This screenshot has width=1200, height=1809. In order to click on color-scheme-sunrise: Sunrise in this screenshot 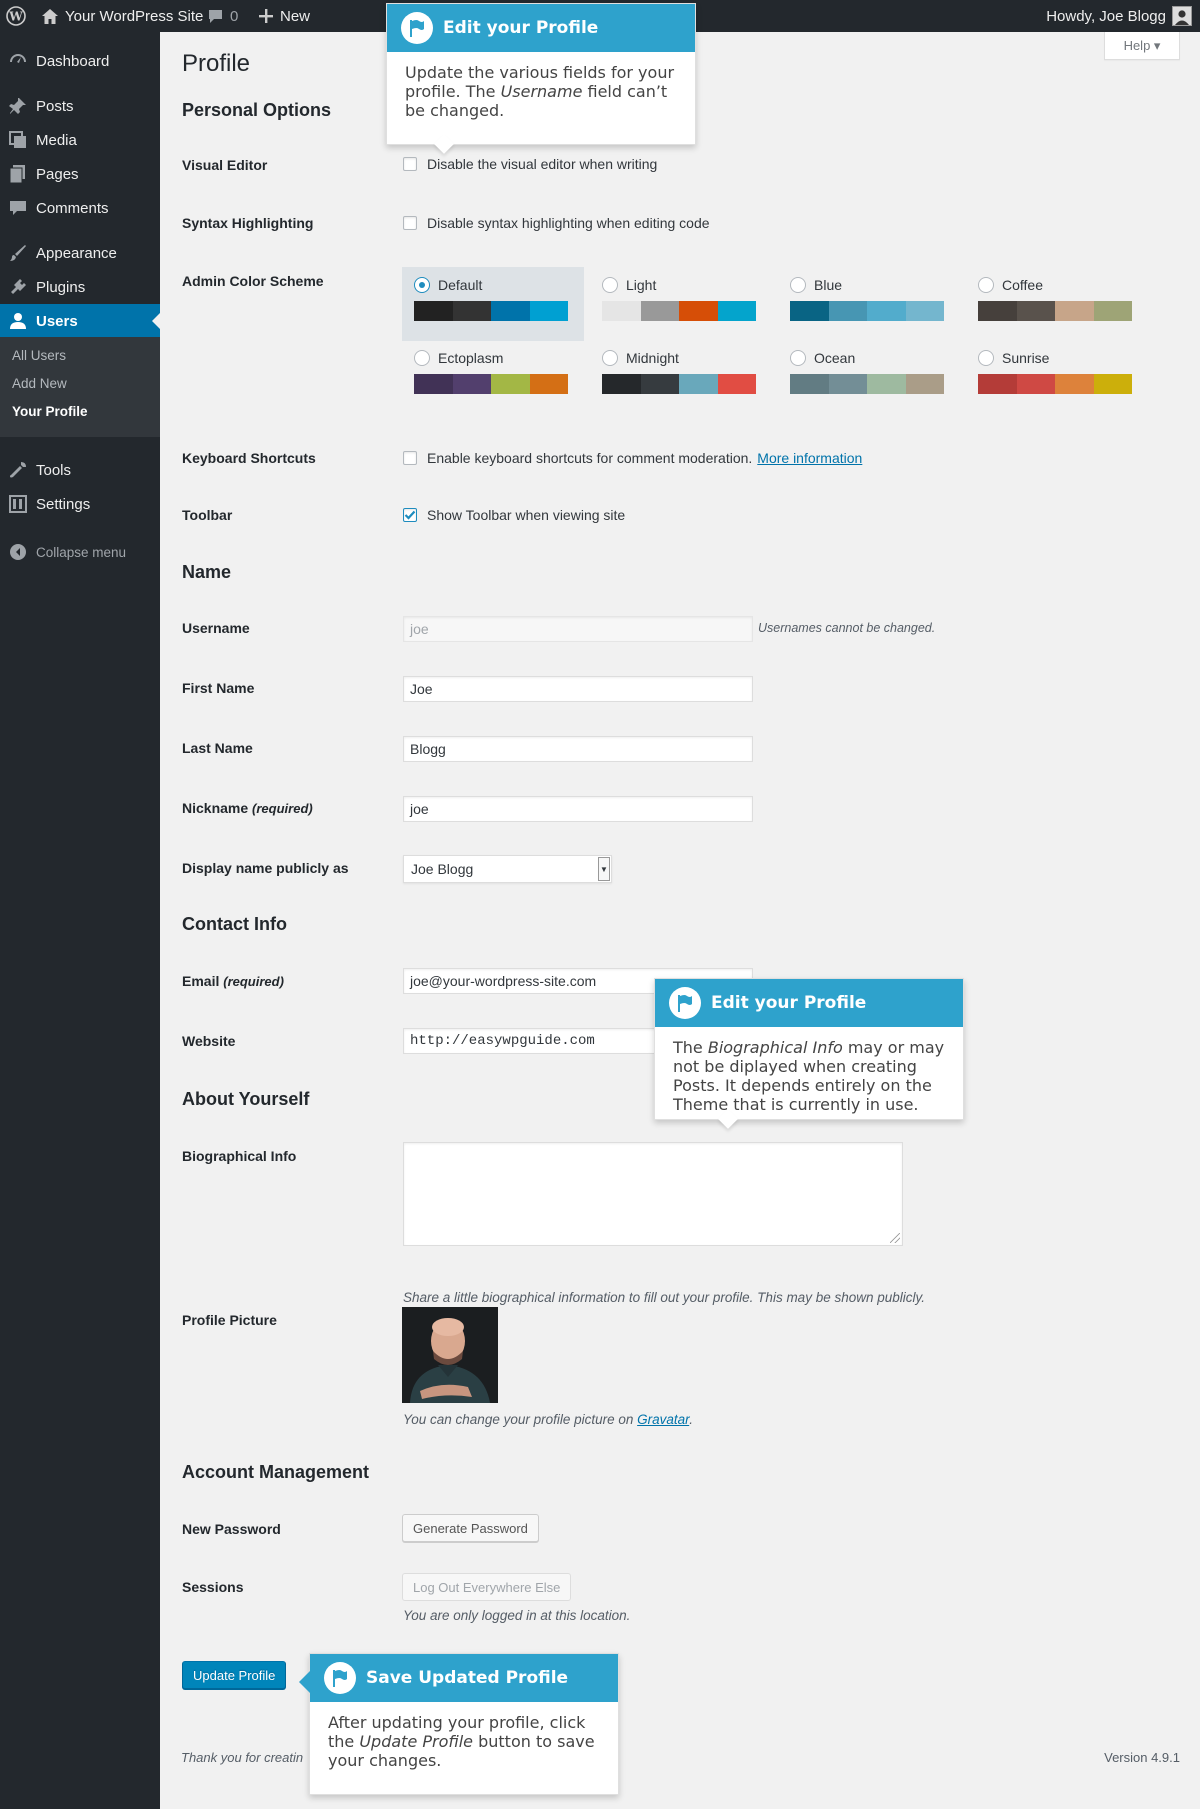, I will do `click(1057, 377)`.